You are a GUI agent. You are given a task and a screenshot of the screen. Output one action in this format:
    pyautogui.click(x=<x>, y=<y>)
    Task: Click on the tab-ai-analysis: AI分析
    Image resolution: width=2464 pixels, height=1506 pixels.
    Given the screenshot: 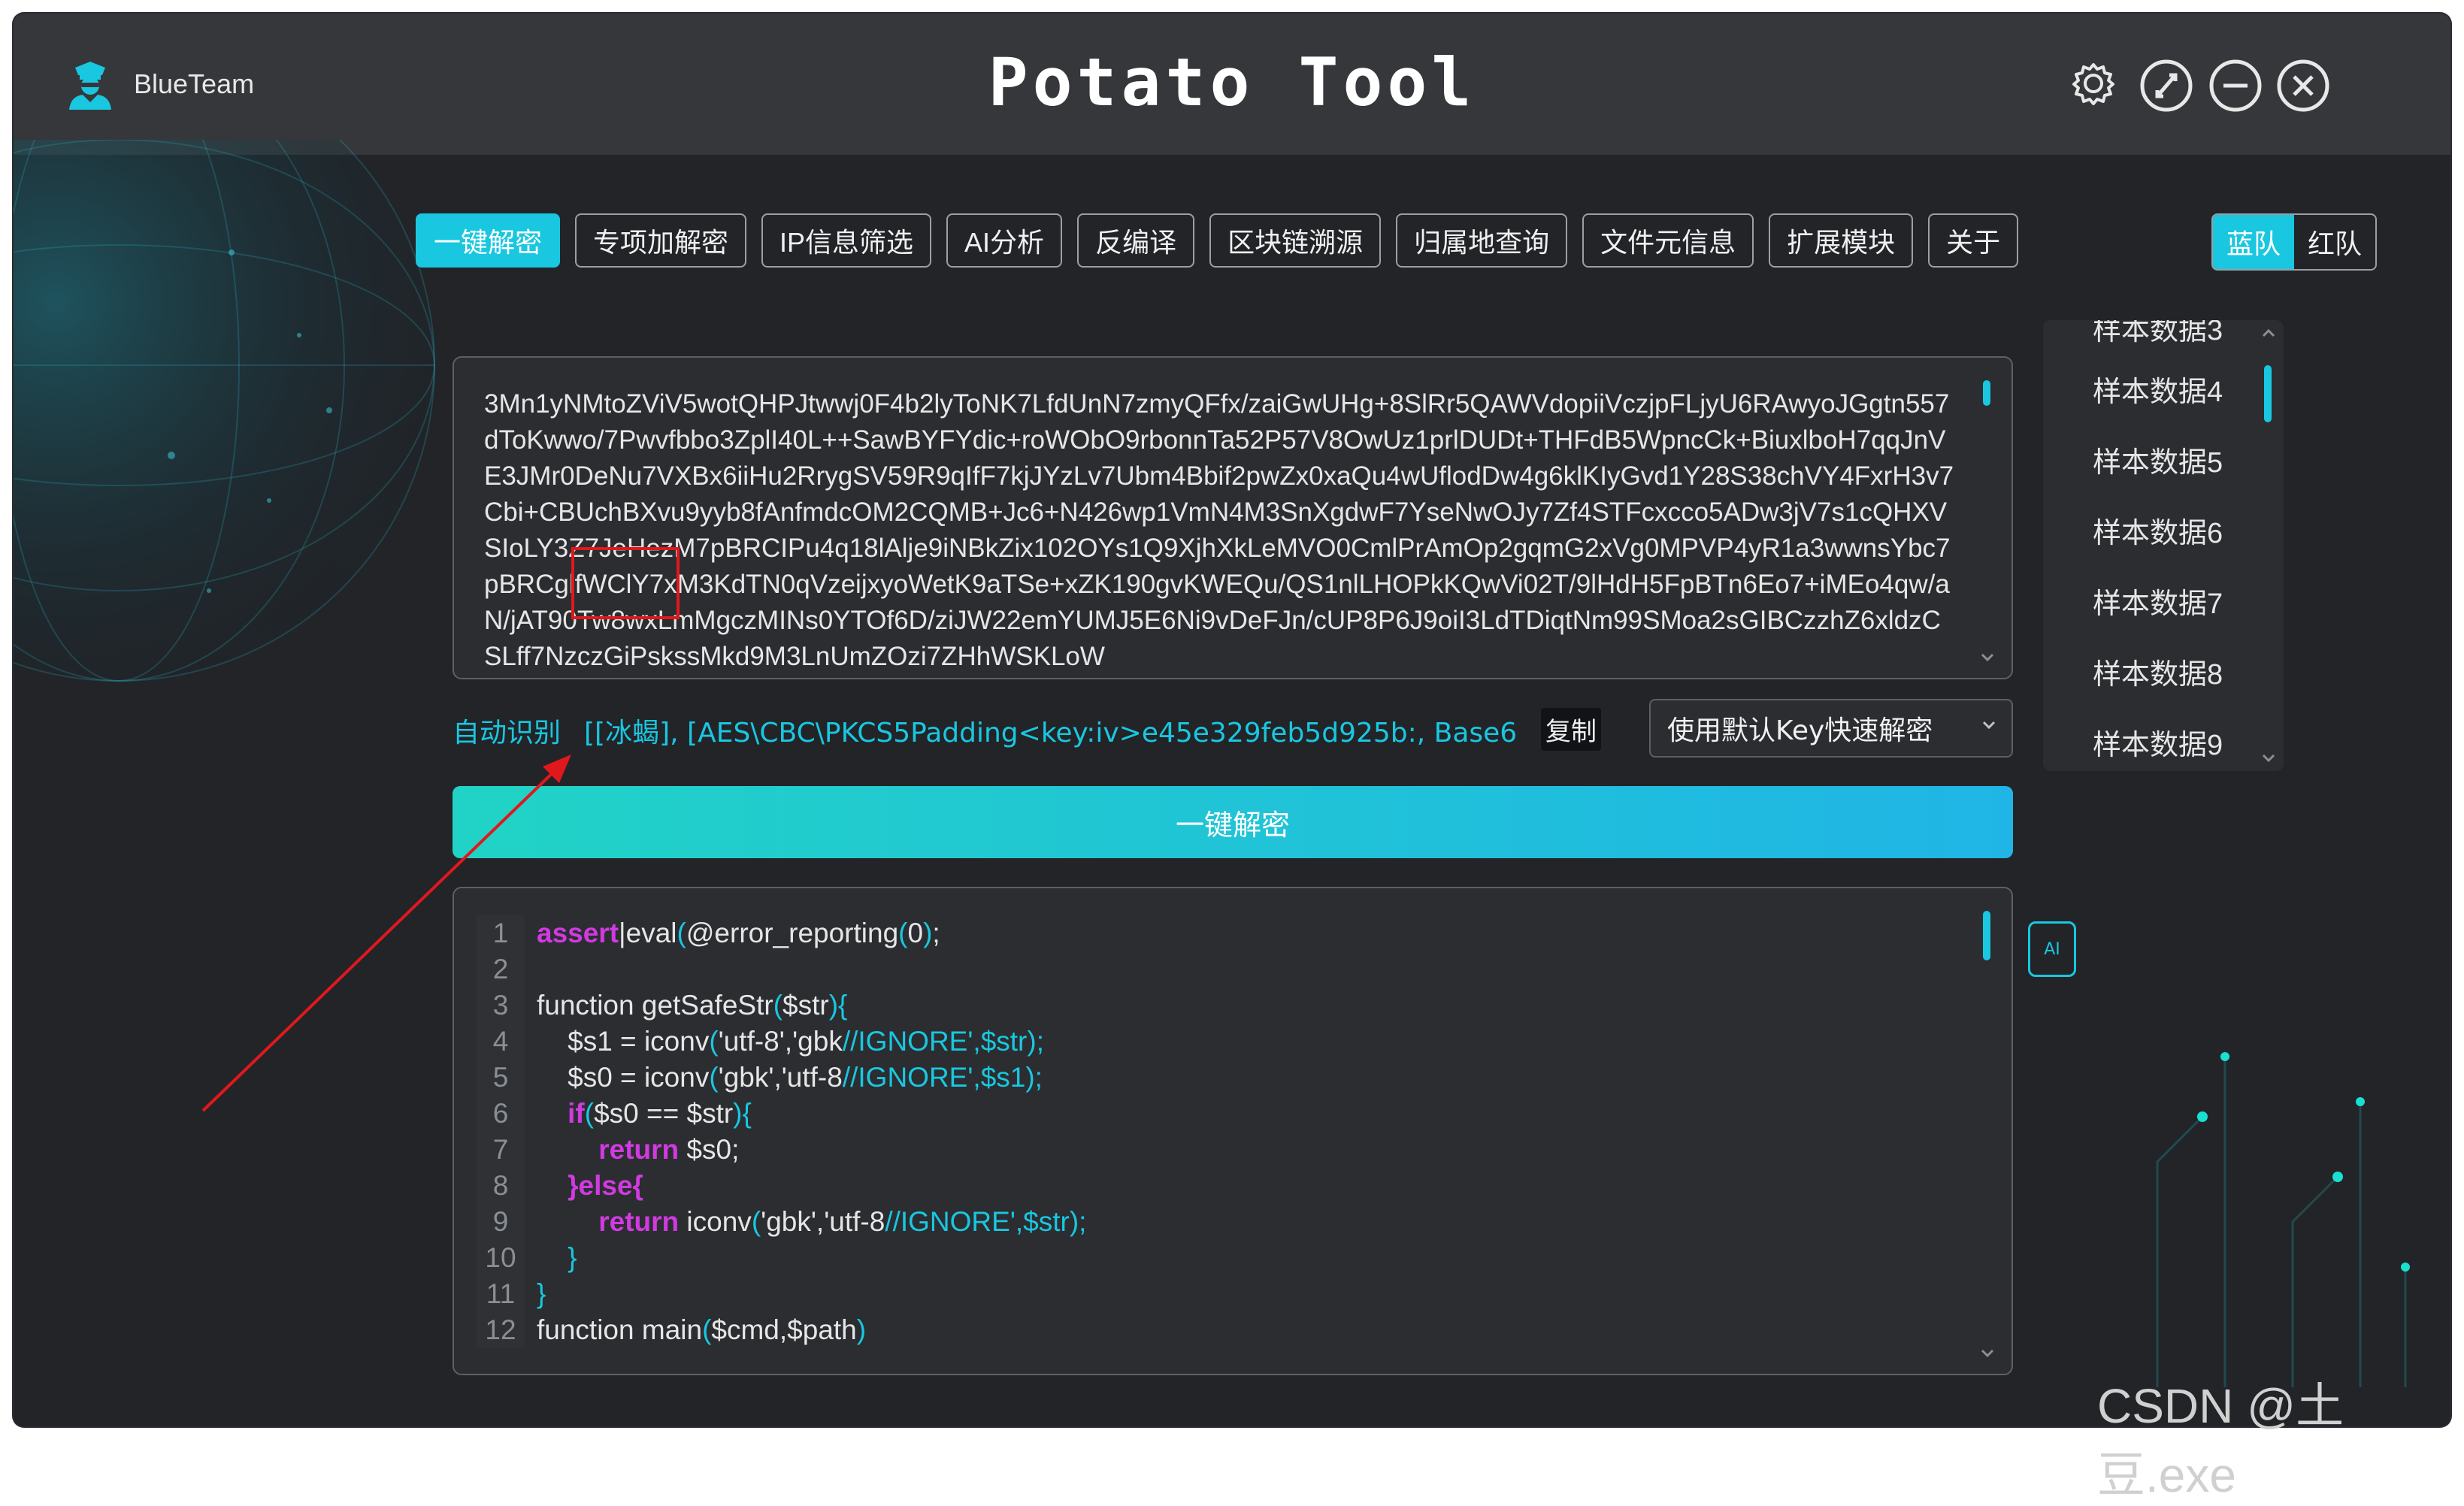 What is the action you would take?
    pyautogui.click(x=1004, y=240)
    